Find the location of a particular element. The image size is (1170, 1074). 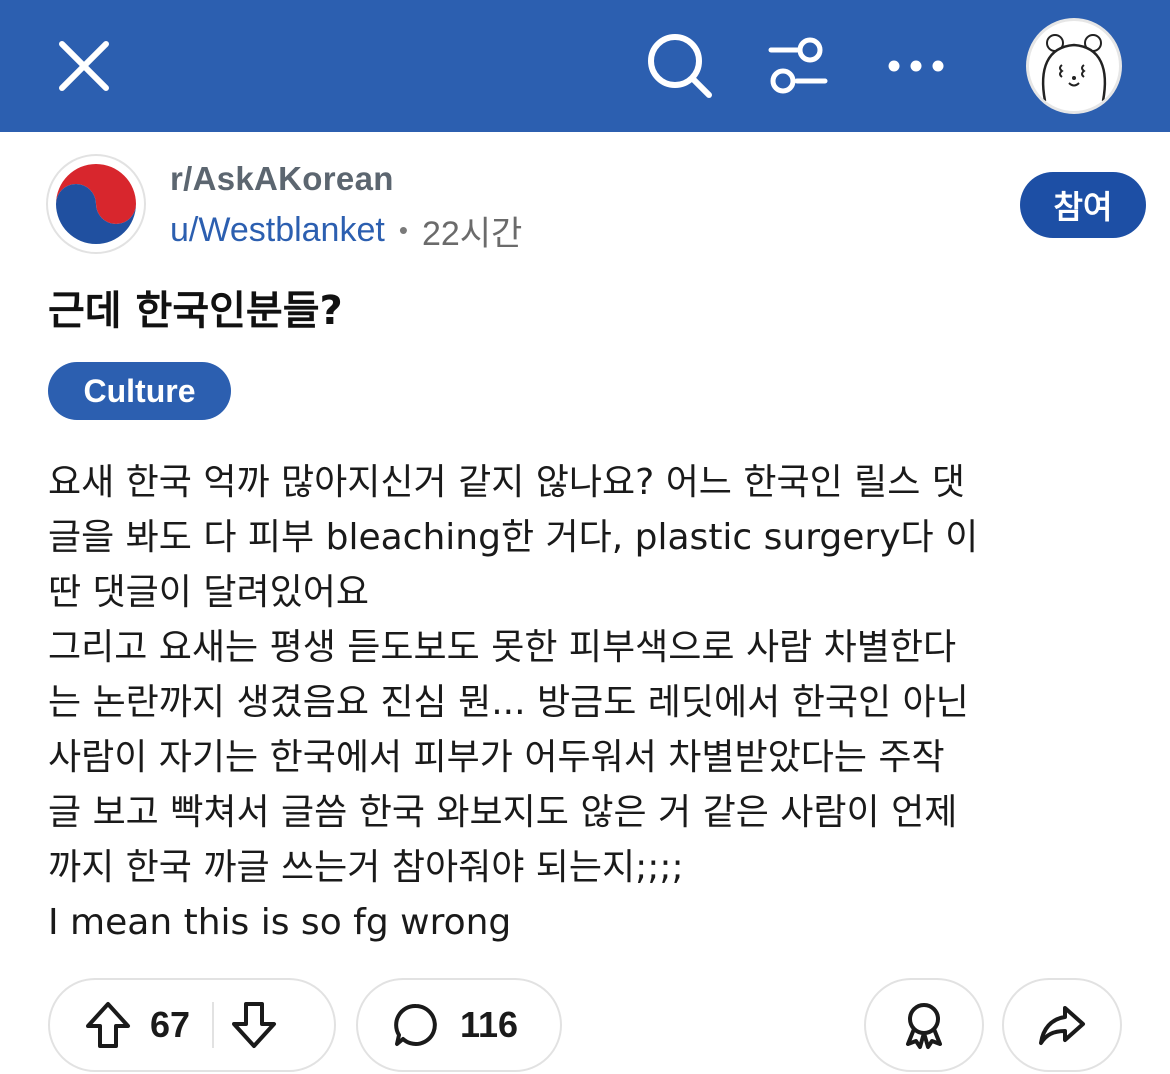

upvote-button is located at coordinates (108, 1025).